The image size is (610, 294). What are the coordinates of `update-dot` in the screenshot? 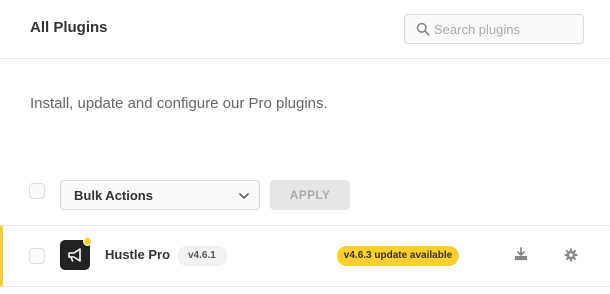 It's located at (87, 241).